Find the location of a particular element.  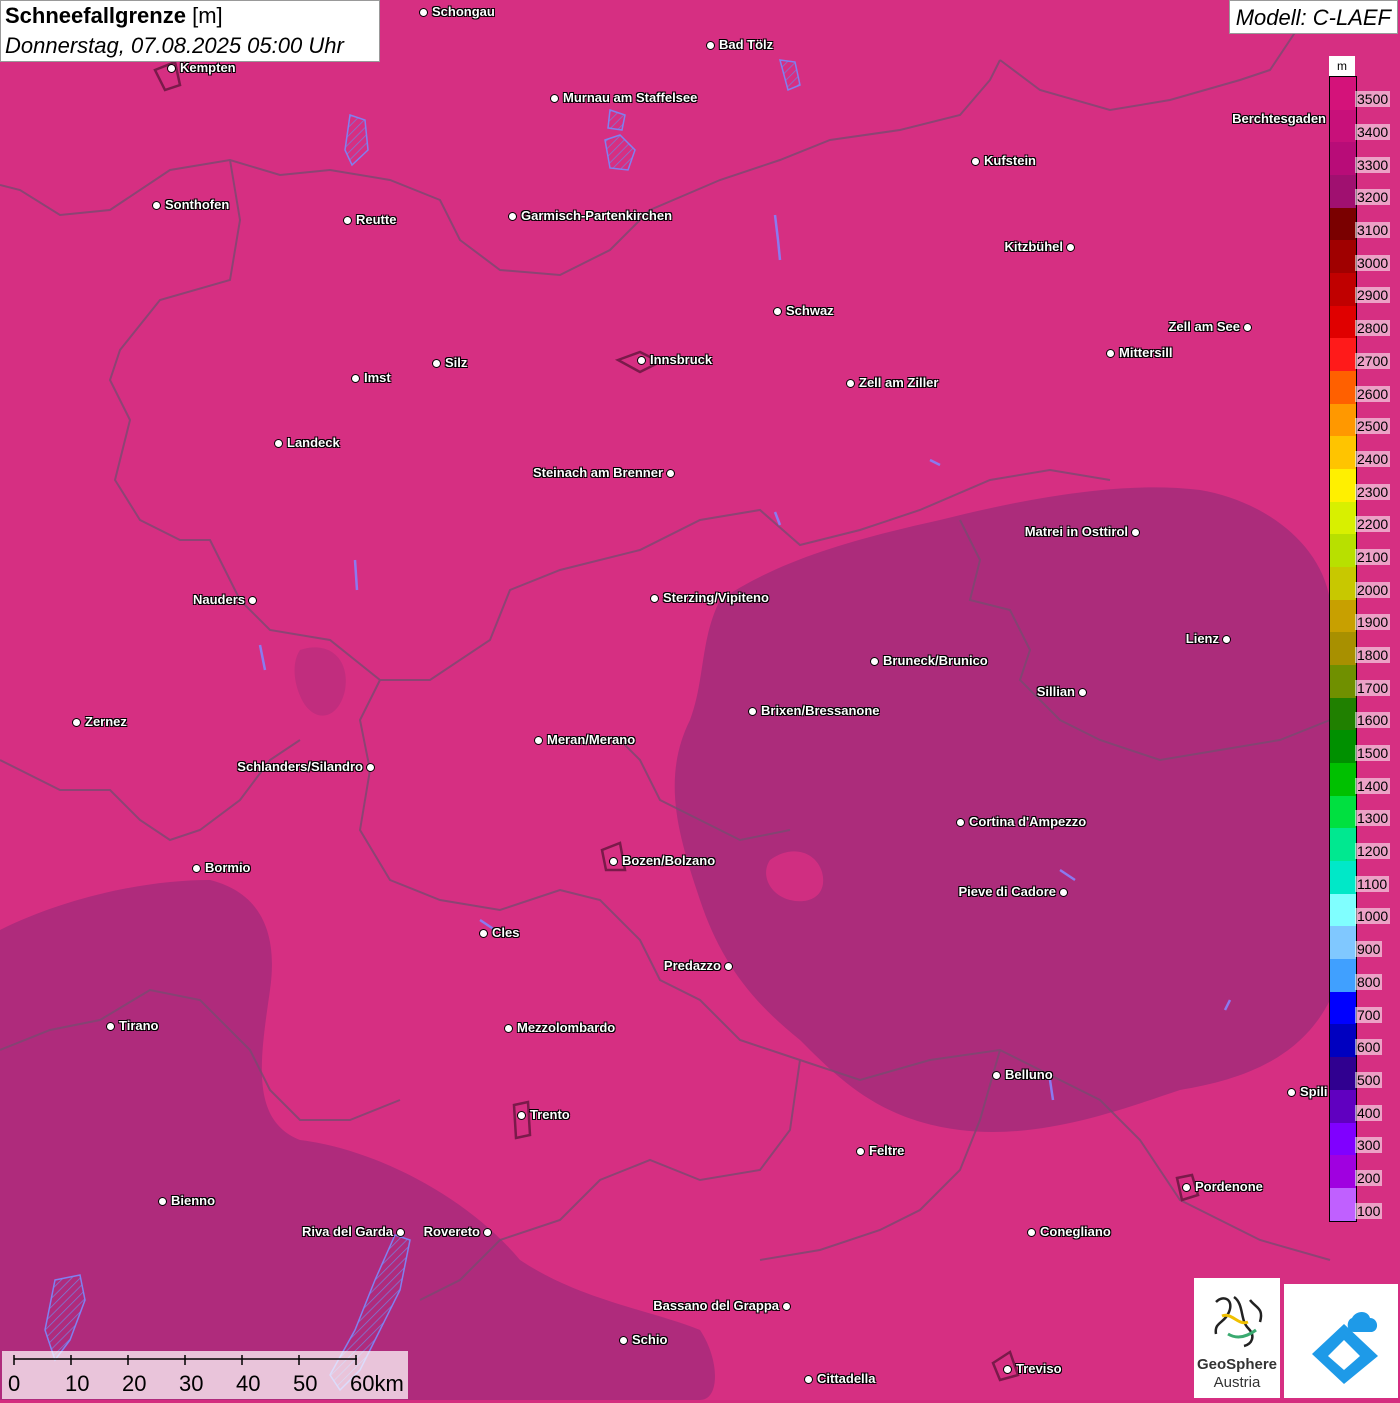

city-label: Treviso is located at coordinates (1039, 1368).